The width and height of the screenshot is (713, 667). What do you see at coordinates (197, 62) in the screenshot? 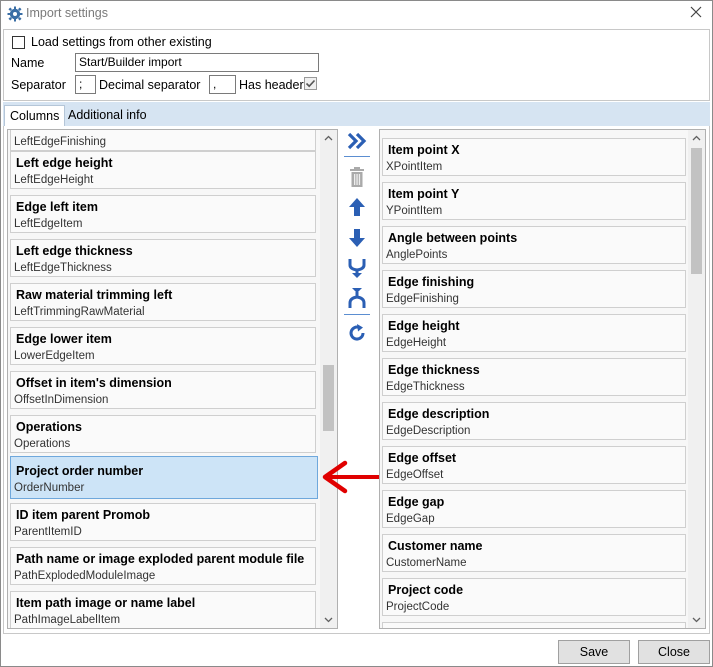
I see `name-input: Start/Builder import` at bounding box center [197, 62].